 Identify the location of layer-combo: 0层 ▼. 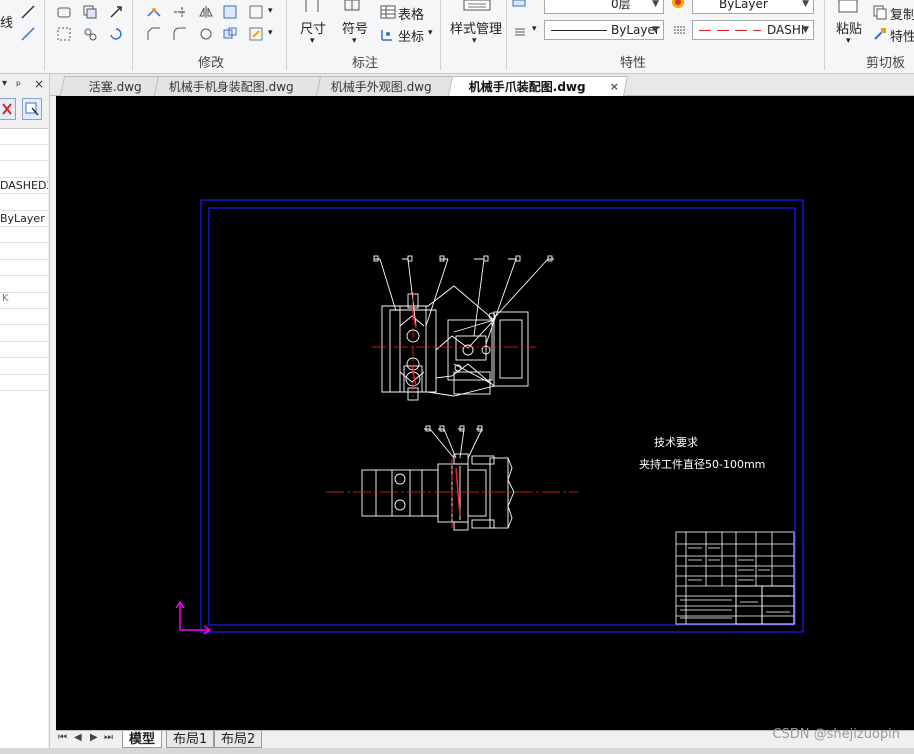
(604, 7).